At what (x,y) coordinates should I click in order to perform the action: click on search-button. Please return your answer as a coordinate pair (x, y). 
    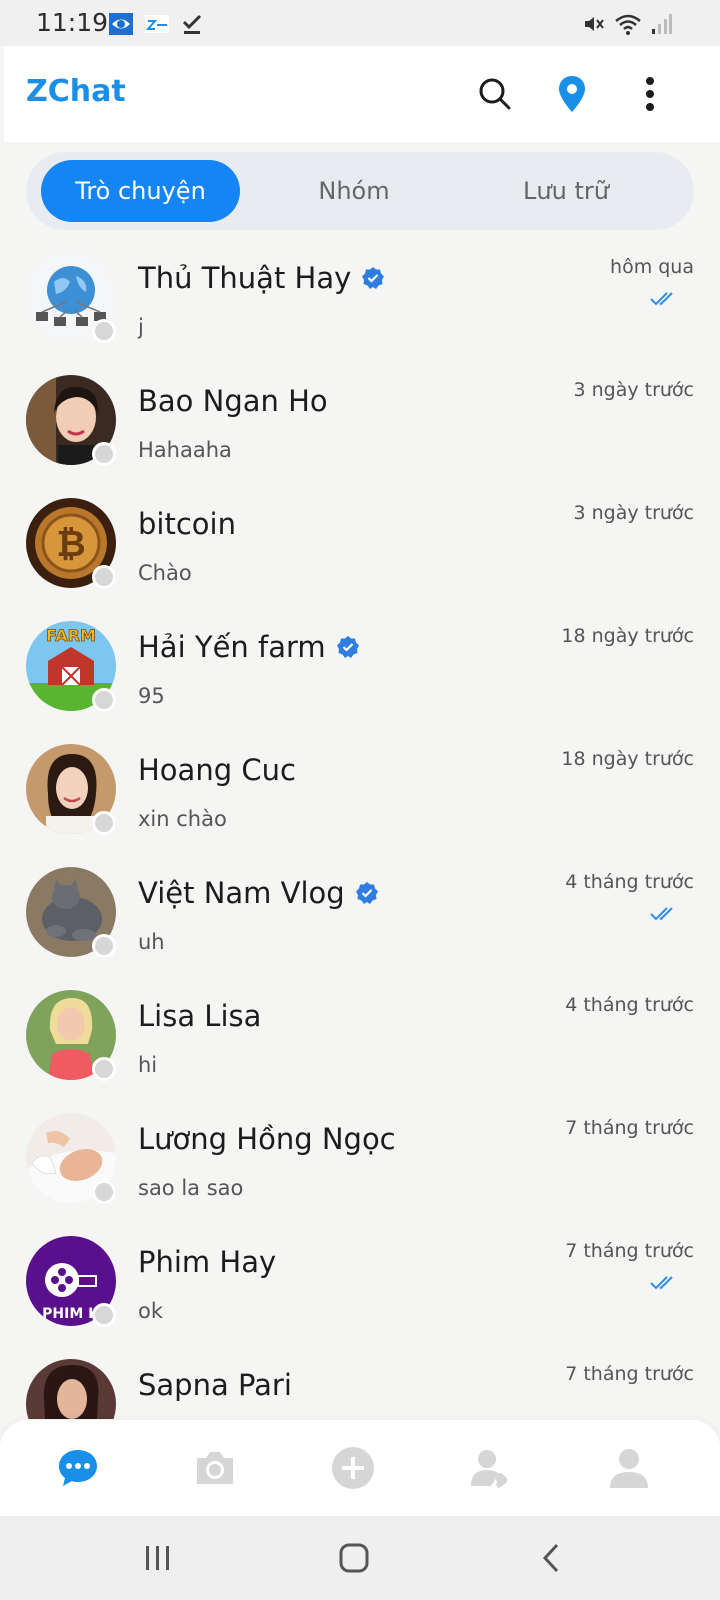
    Looking at the image, I should click on (495, 94).